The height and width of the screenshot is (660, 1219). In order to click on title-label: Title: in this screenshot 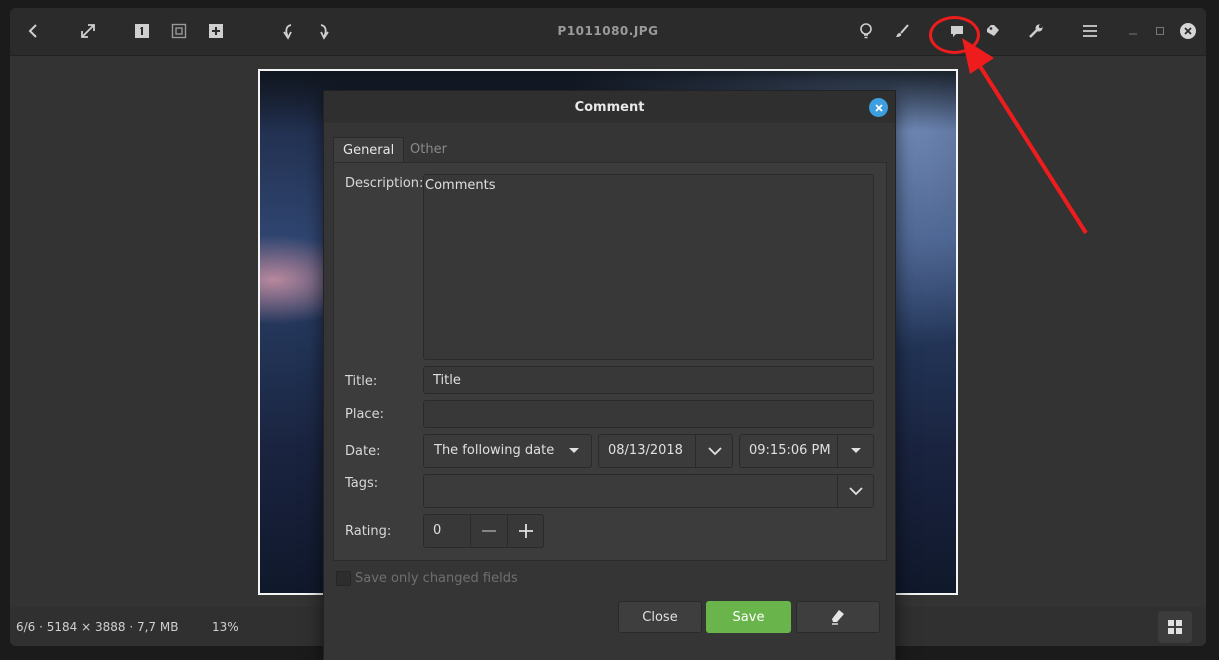, I will do `click(361, 381)`.